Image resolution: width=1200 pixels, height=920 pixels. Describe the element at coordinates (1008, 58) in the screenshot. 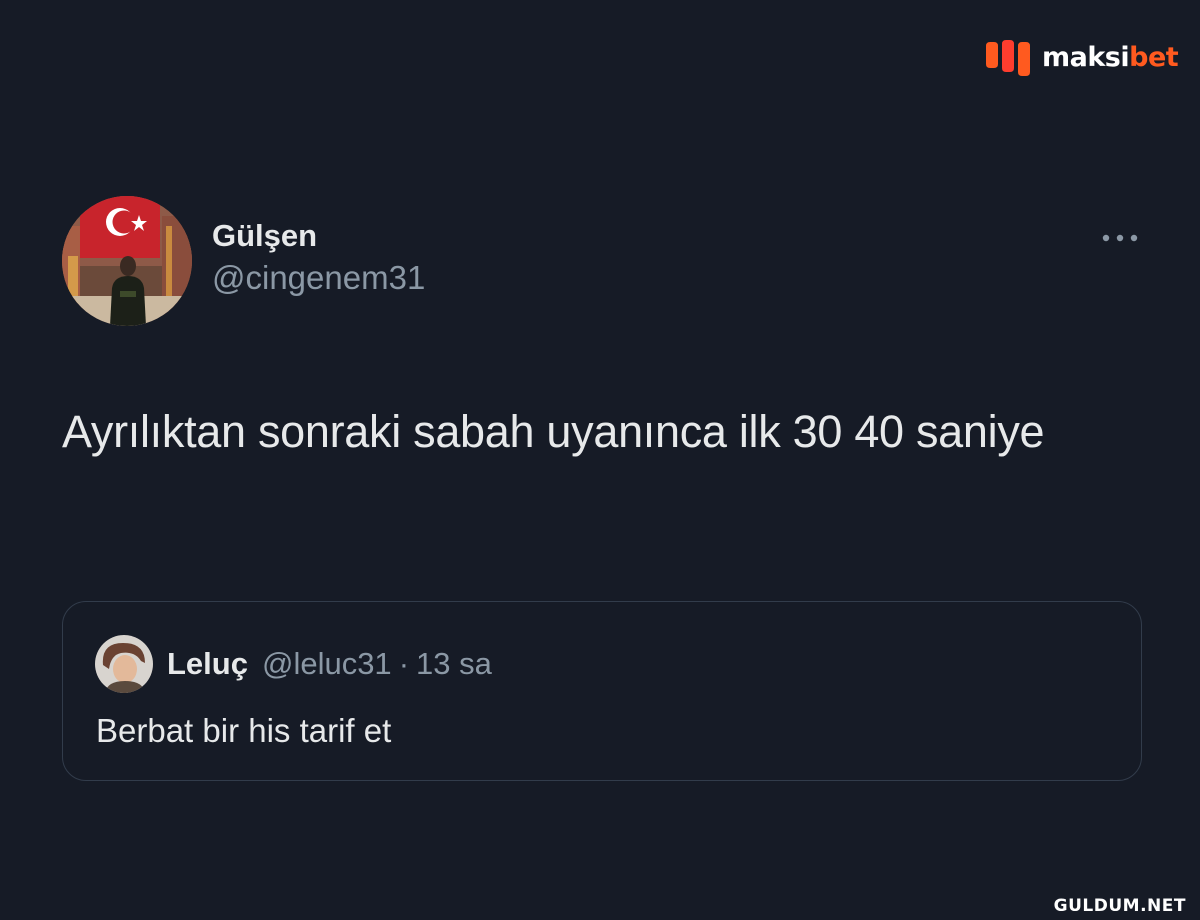

I see `maksibet-logo-icon` at that location.